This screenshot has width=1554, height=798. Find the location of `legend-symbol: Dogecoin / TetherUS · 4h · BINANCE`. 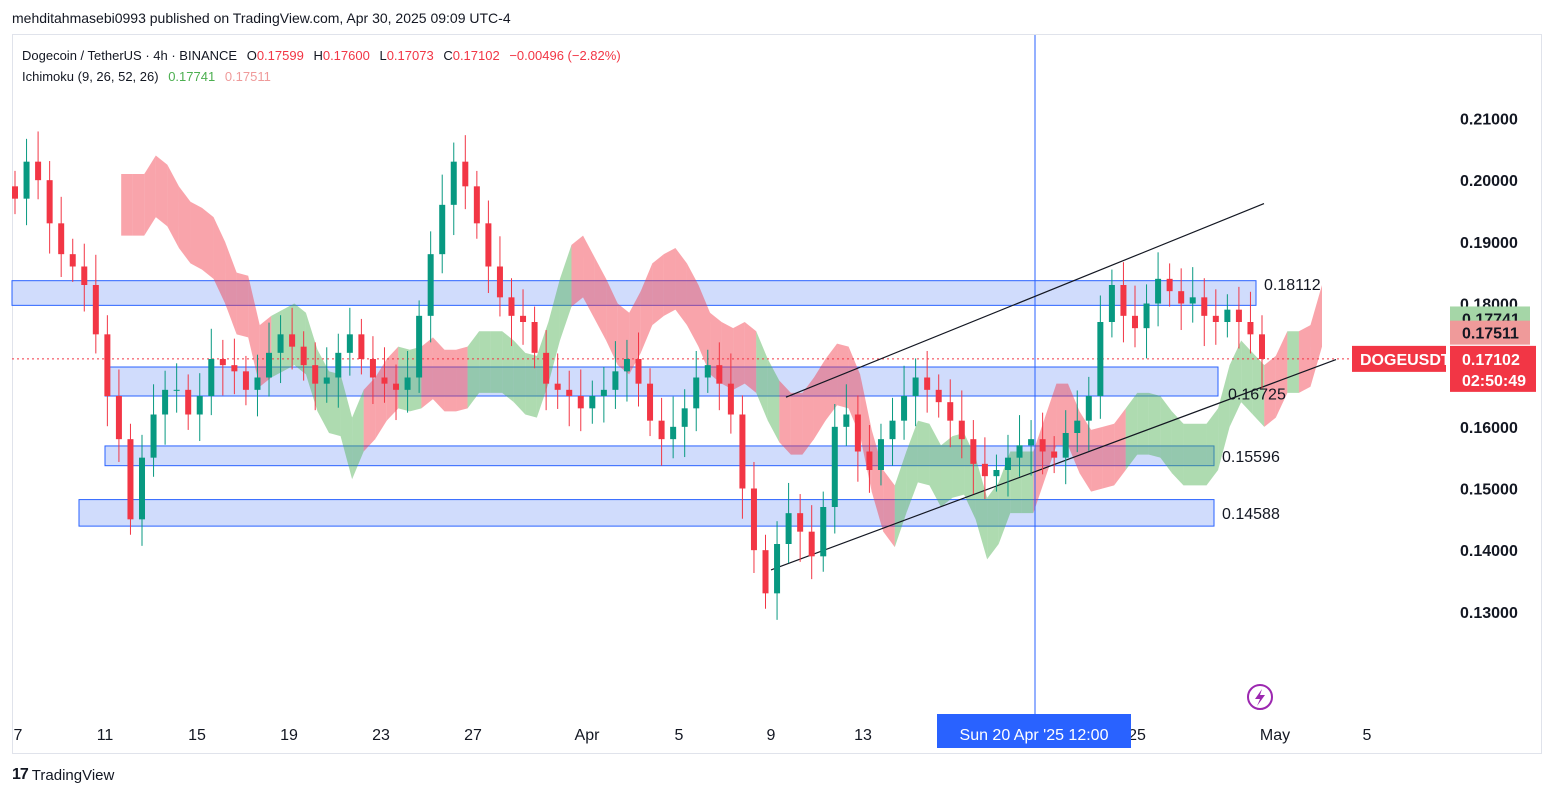

legend-symbol: Dogecoin / TetherUS · 4h · BINANCE is located at coordinates (129, 55).